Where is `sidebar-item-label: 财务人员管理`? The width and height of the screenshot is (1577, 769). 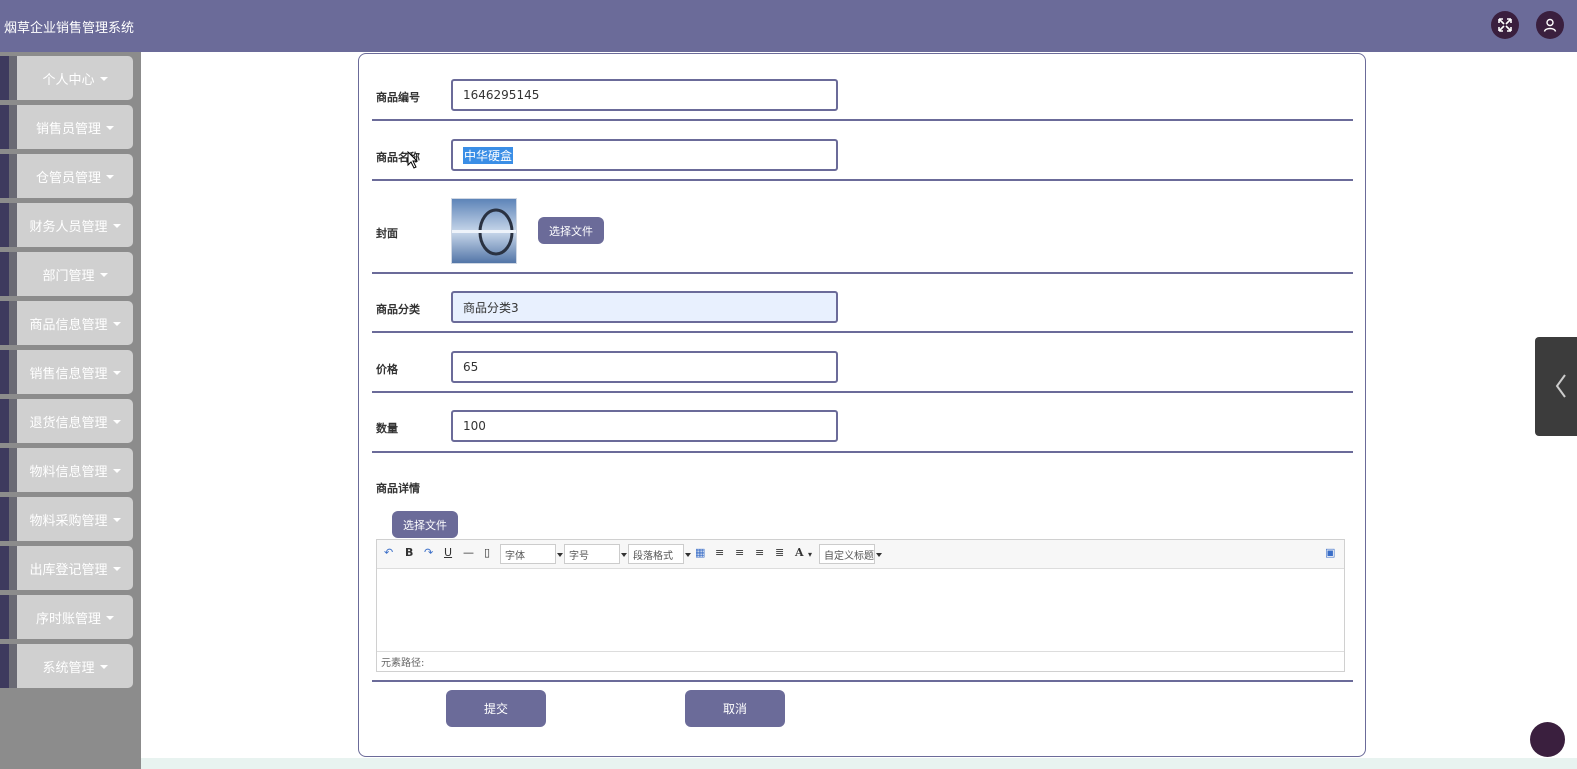
sidebar-item-label: 财务人员管理 is located at coordinates (68, 227).